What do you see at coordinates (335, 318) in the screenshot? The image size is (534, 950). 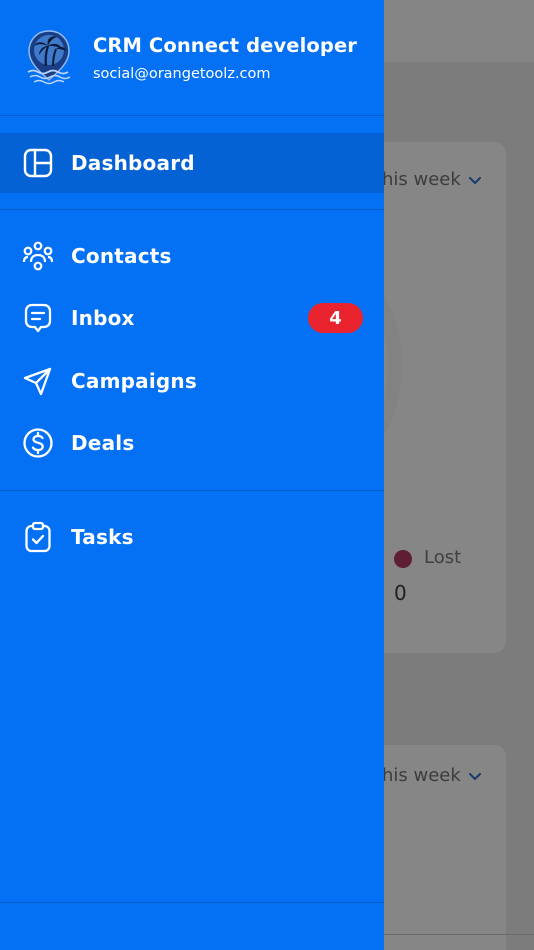 I see `inbox-unread-badge: 4` at bounding box center [335, 318].